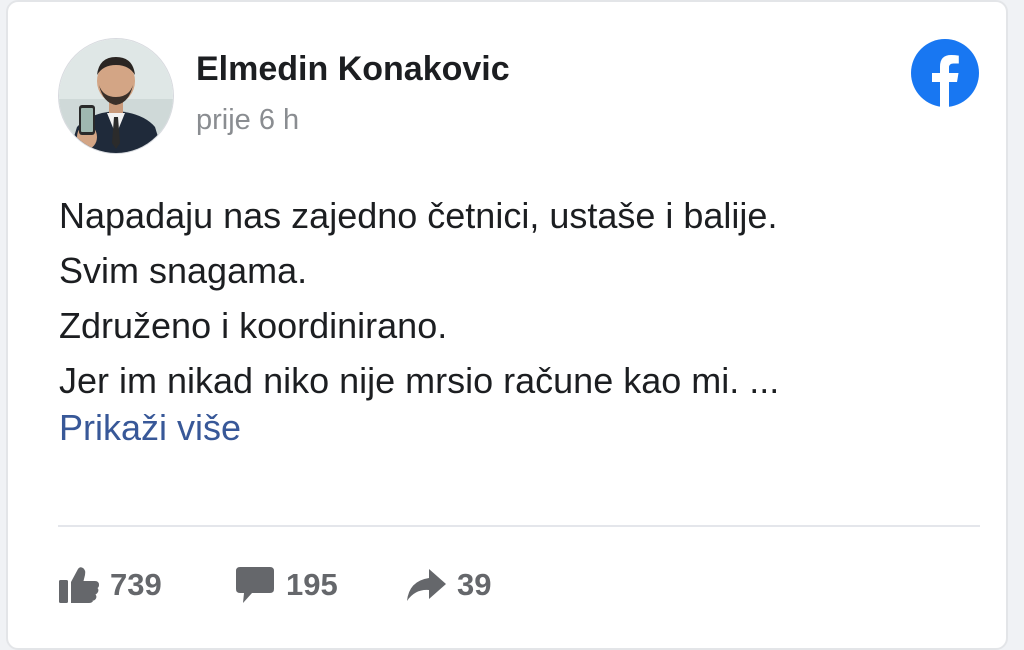 The width and height of the screenshot is (1024, 650). Describe the element at coordinates (253, 325) in the screenshot. I see `post-text-line: Združeno i koordinirano.` at that location.